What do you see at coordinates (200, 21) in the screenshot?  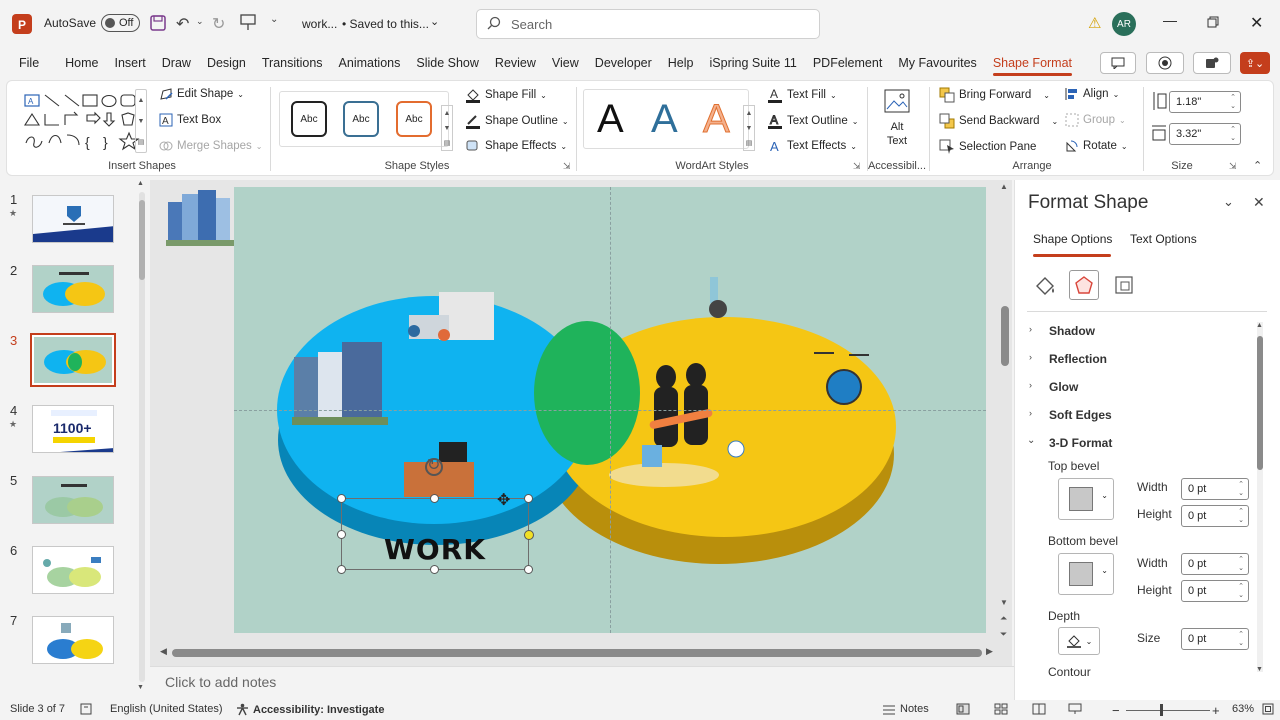 I see `undo-dropdown-icon: ⌄` at bounding box center [200, 21].